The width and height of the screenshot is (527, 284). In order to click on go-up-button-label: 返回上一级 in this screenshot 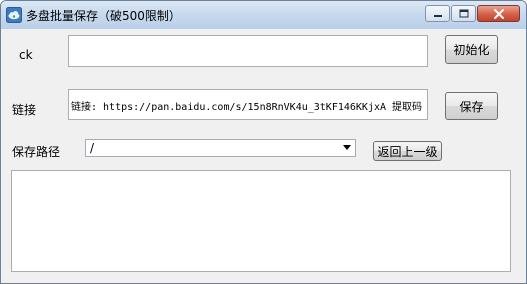, I will do `click(407, 151)`.